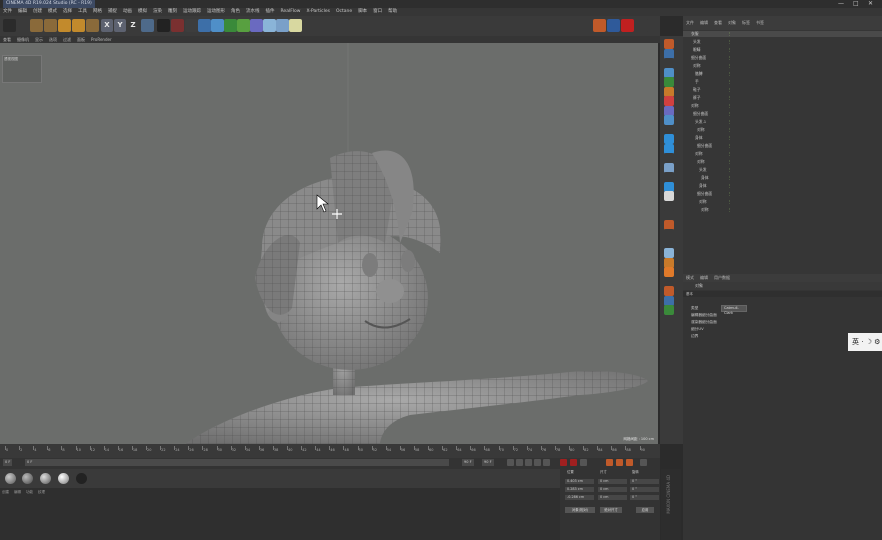  I want to click on scale-key-icon, so click(619, 462).